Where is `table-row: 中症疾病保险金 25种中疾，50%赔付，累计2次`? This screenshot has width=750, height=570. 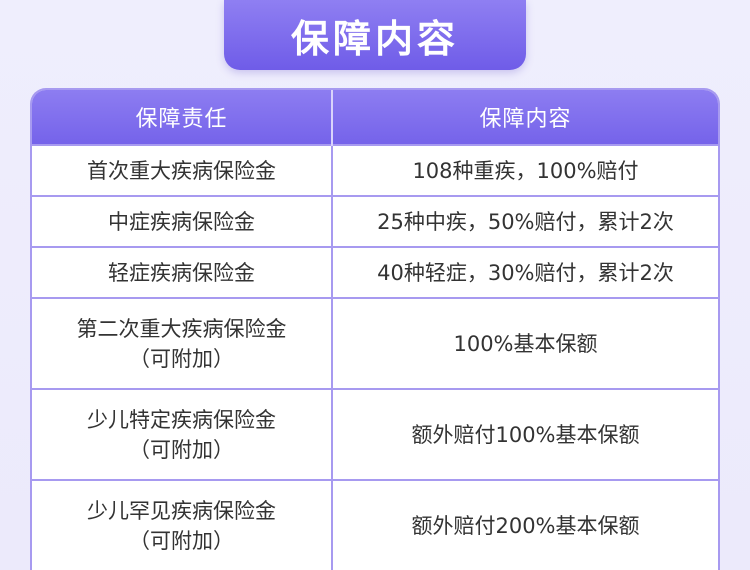
table-row: 中症疾病保险金 25种中疾，50%赔付，累计2次 is located at coordinates (375, 221).